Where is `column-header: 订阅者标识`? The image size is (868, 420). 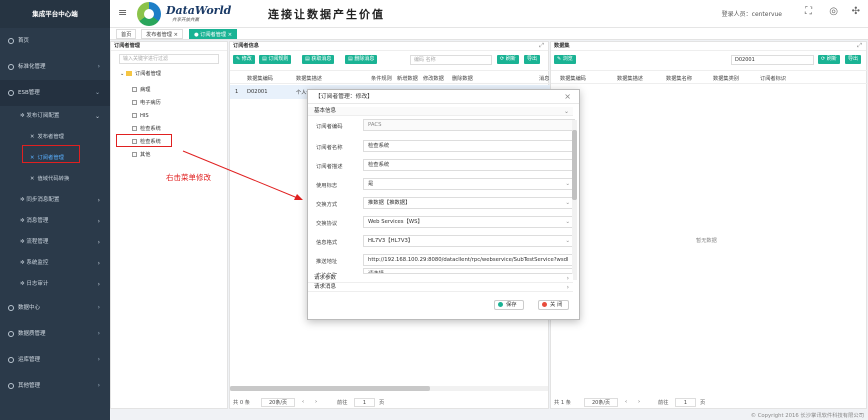 column-header: 订阅者标识 is located at coordinates (773, 78).